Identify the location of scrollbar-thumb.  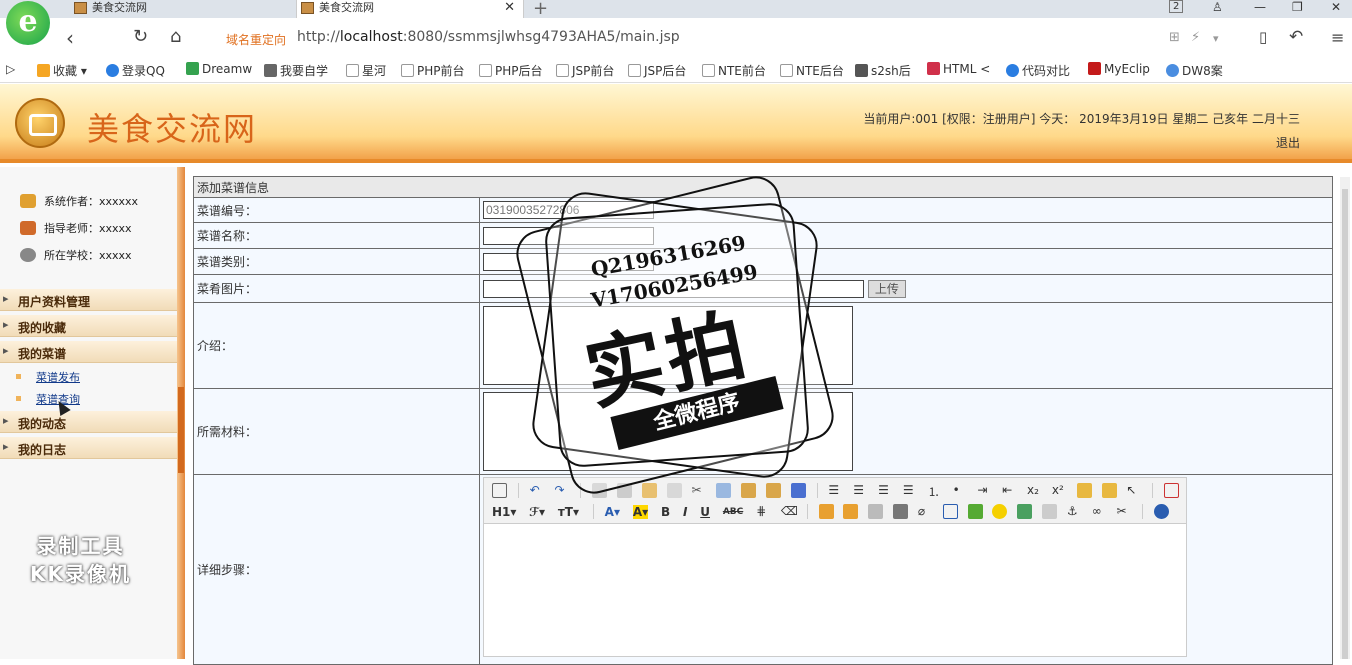
(1345, 424).